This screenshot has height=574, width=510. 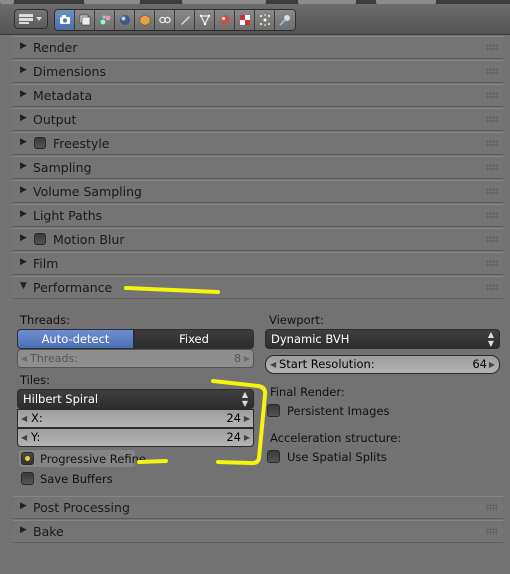 What do you see at coordinates (75, 339) in the screenshot?
I see `threads-auto-detect-button: Auto-detect` at bounding box center [75, 339].